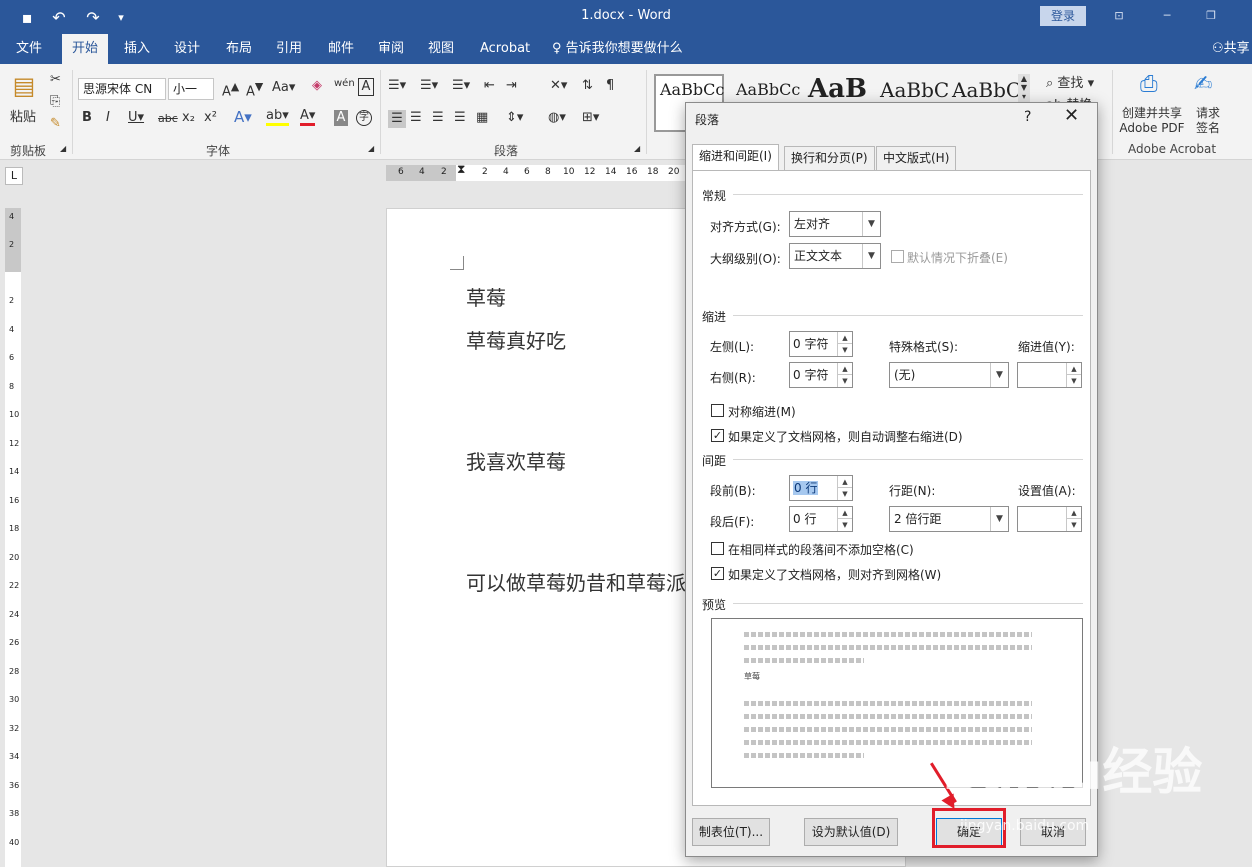 Image resolution: width=1252 pixels, height=867 pixels. I want to click on distributed-icon: ▦, so click(482, 117).